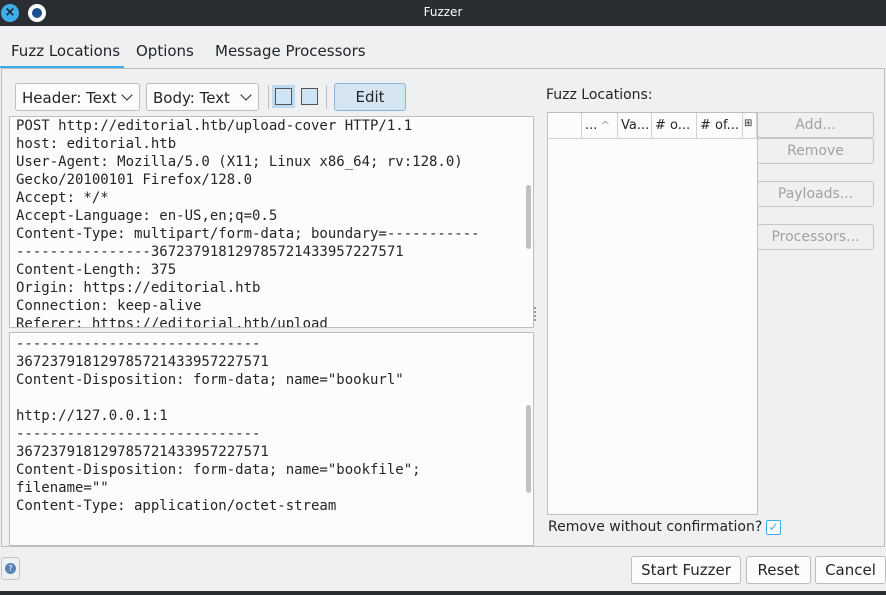 The width and height of the screenshot is (886, 595). Describe the element at coordinates (96, 144) in the screenshot. I see `header-line: host: editorial.htb` at that location.